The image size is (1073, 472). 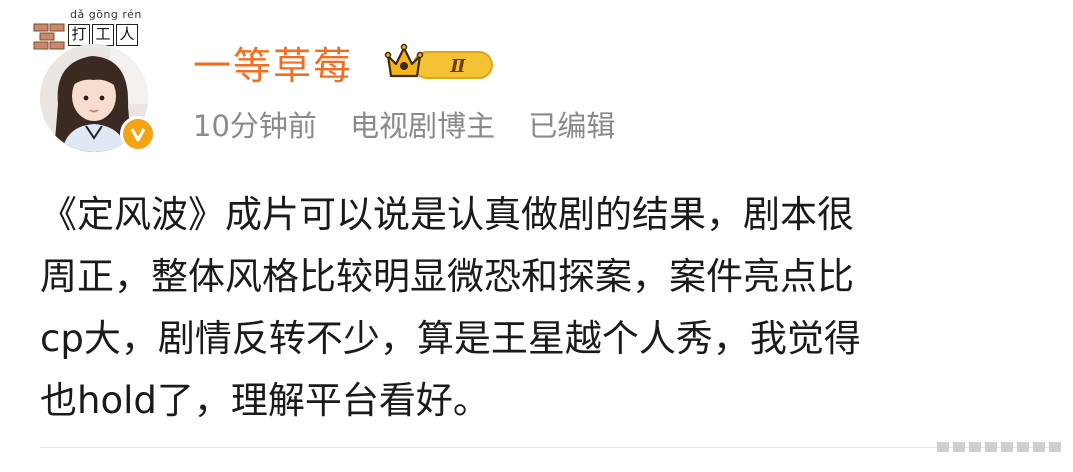 I want to click on avatar-container, so click(x=99, y=99).